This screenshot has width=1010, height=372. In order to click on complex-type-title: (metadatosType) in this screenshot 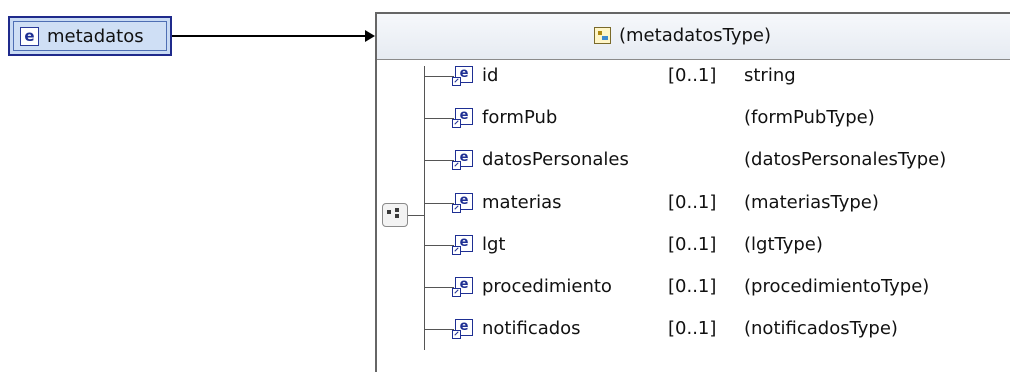, I will do `click(695, 35)`.